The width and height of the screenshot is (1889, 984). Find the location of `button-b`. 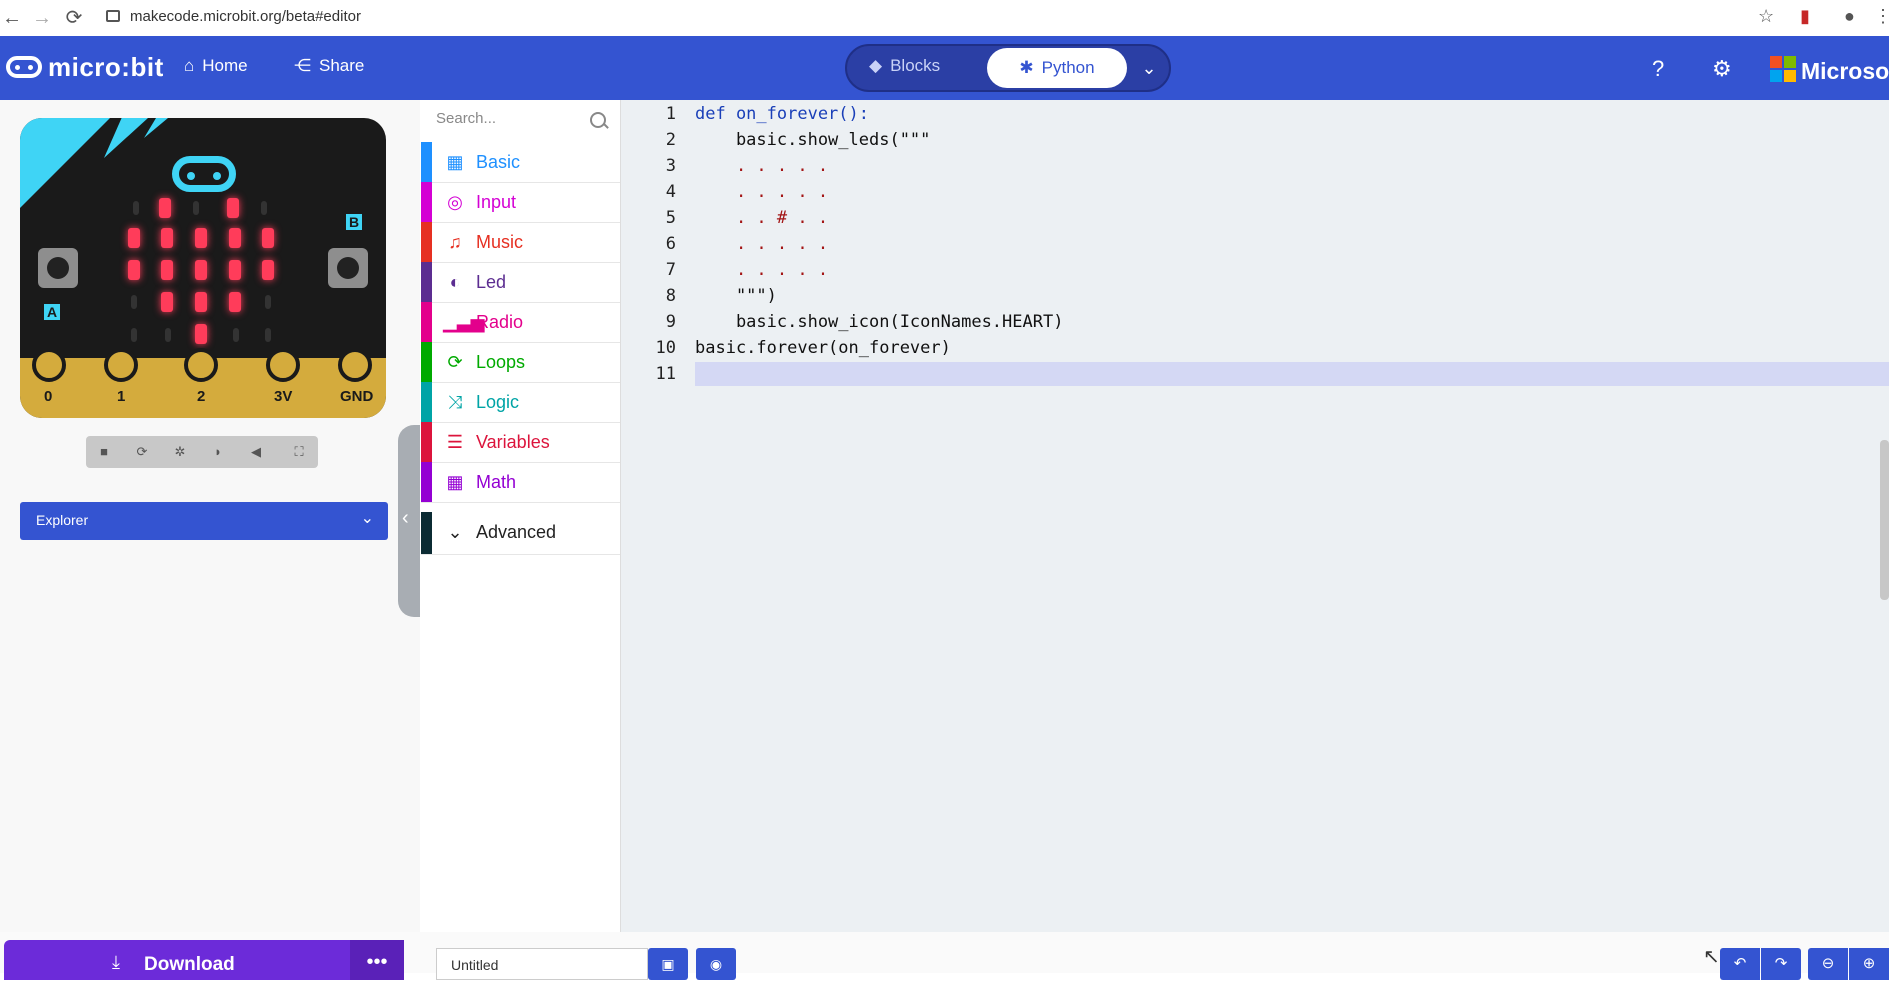

button-b is located at coordinates (348, 268).